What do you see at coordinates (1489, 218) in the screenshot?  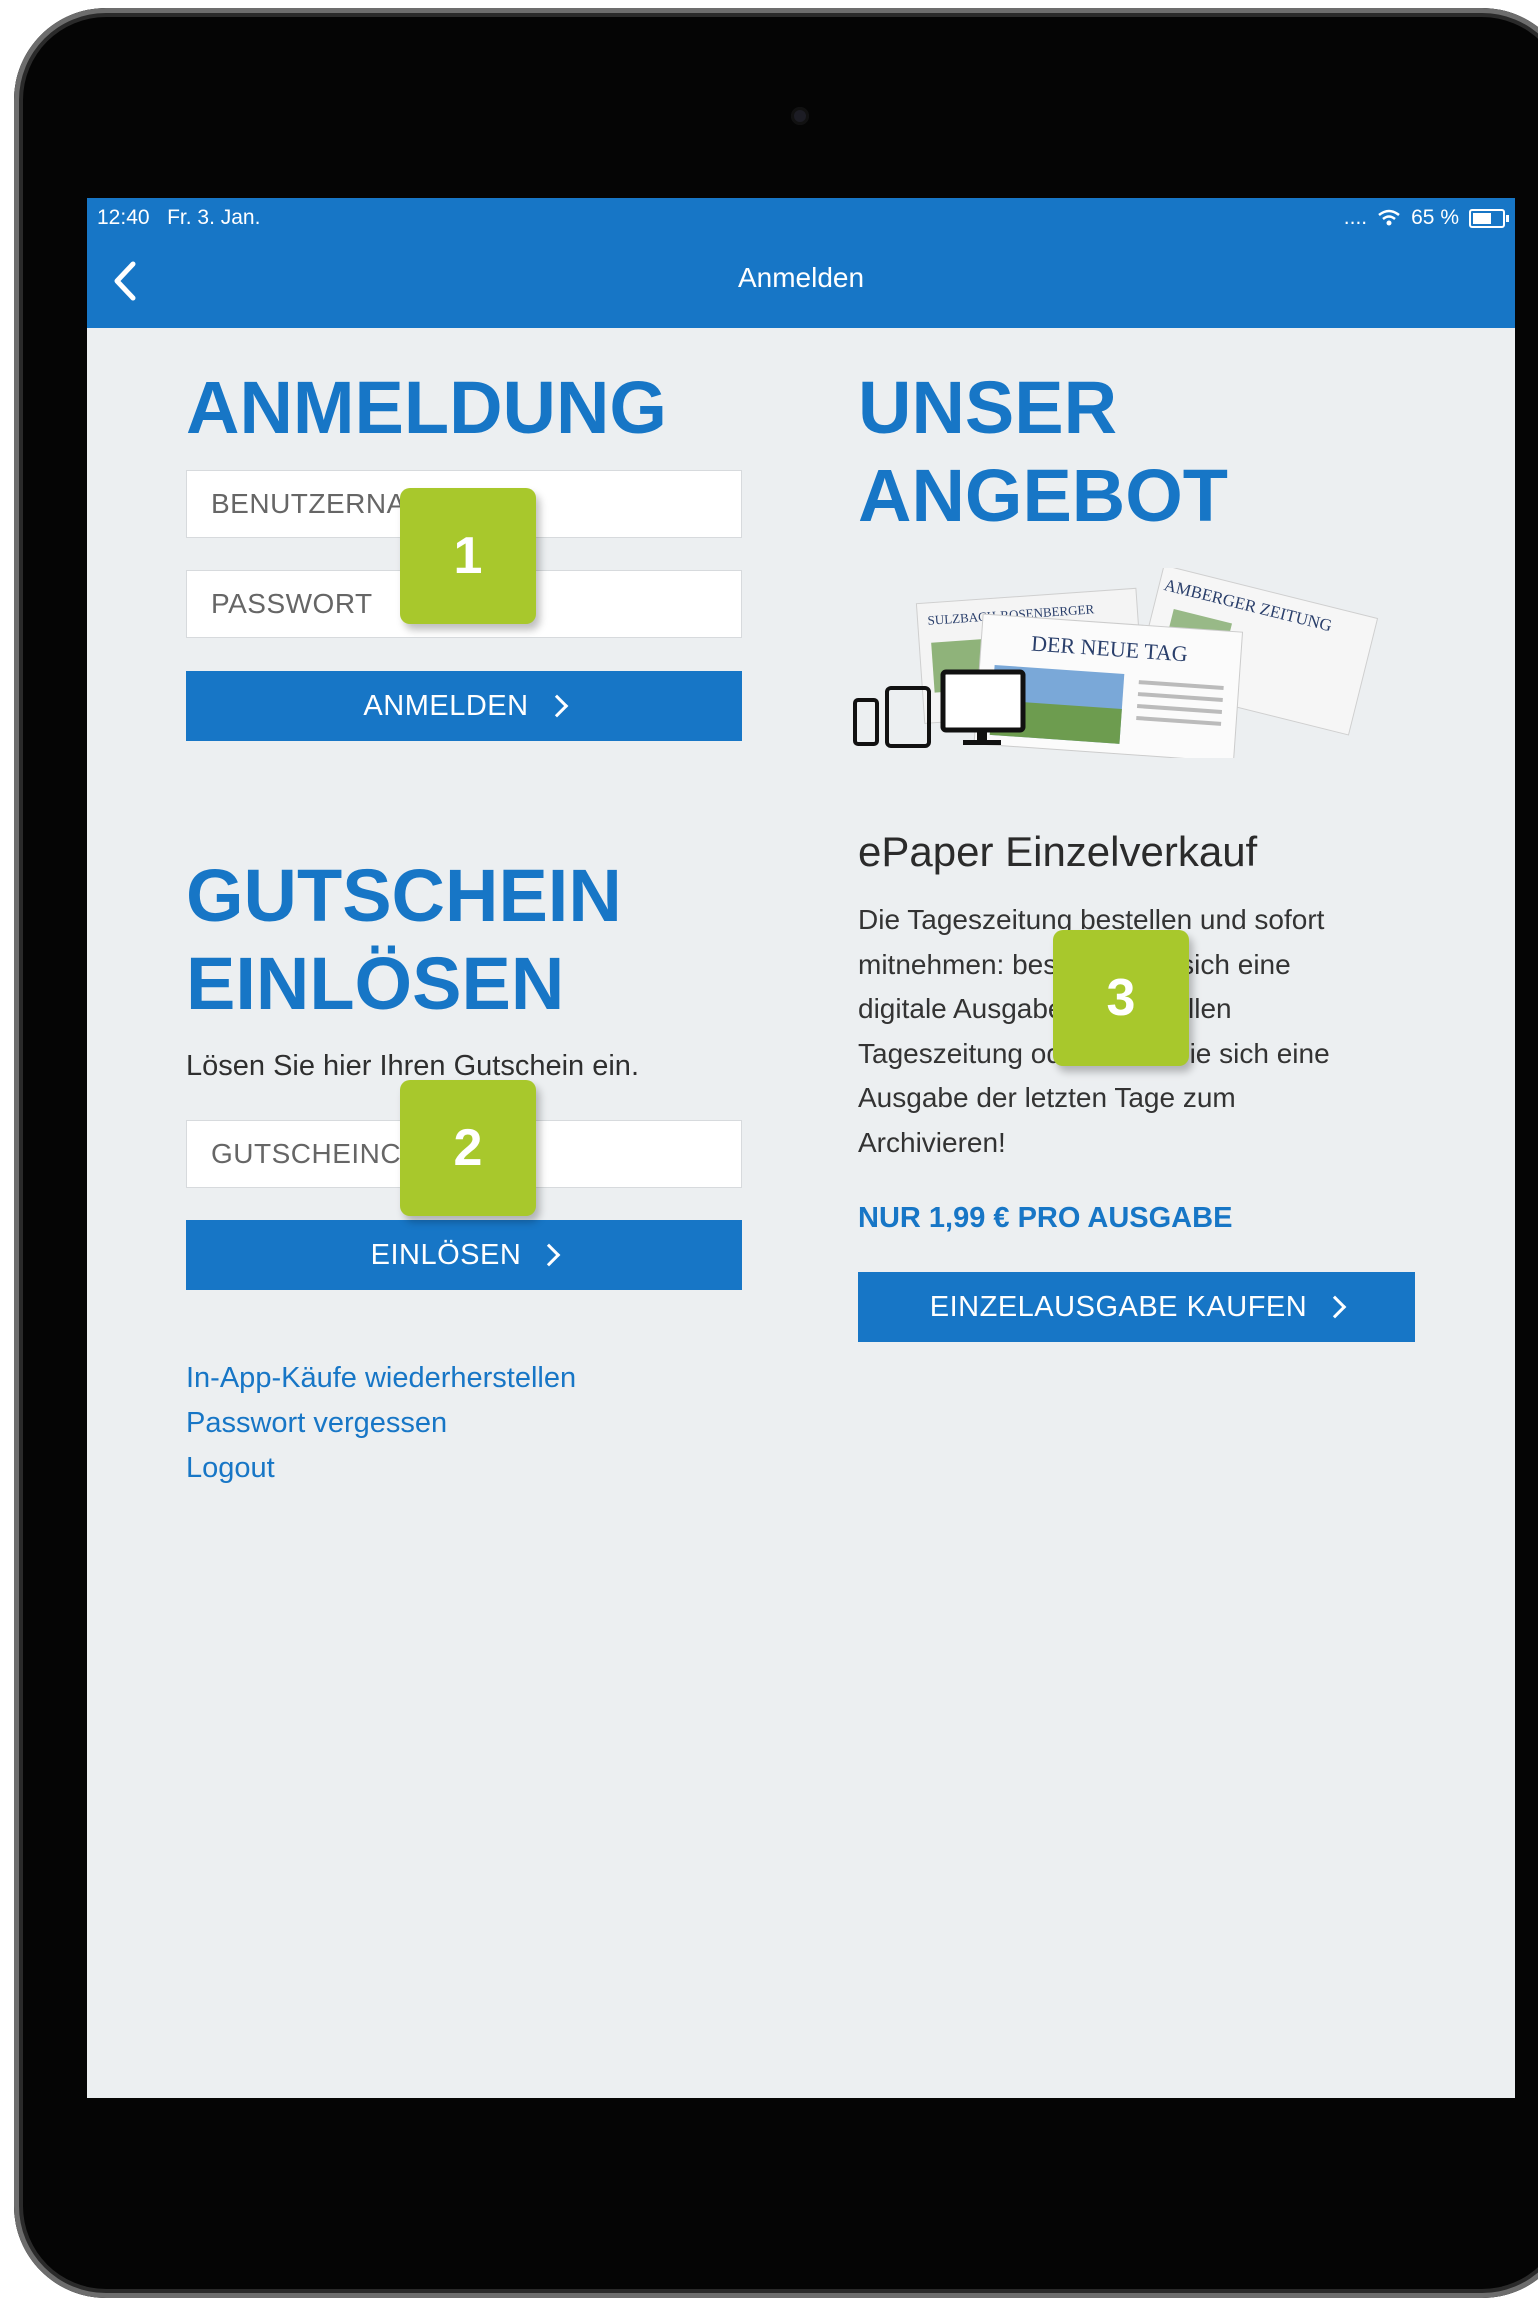 I see `battery-icon` at bounding box center [1489, 218].